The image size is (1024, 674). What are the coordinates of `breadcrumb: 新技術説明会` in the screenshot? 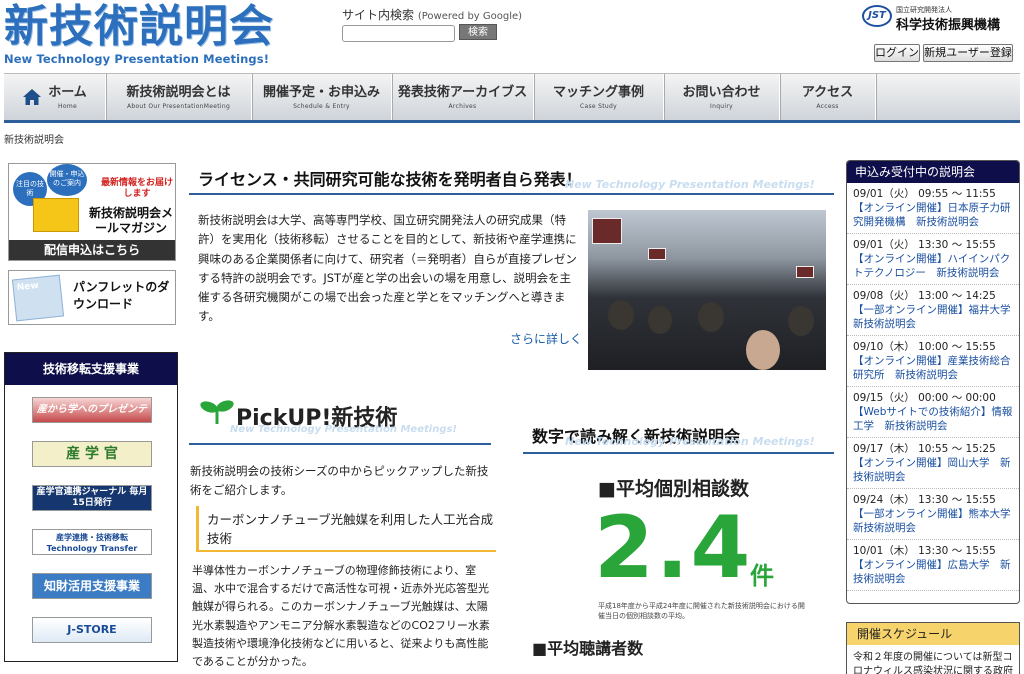 It's located at (34, 140).